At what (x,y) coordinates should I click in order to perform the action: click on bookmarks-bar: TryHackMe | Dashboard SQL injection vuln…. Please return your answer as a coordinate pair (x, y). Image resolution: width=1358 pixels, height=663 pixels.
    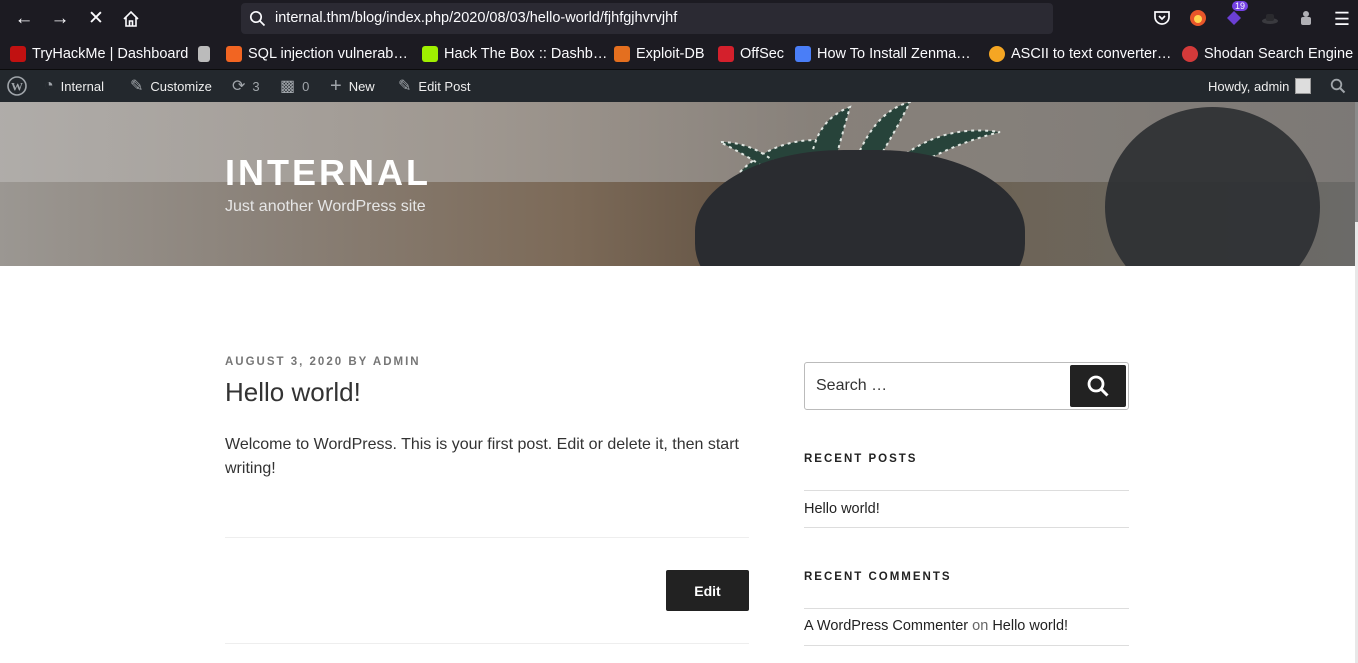
    Looking at the image, I should click on (679, 54).